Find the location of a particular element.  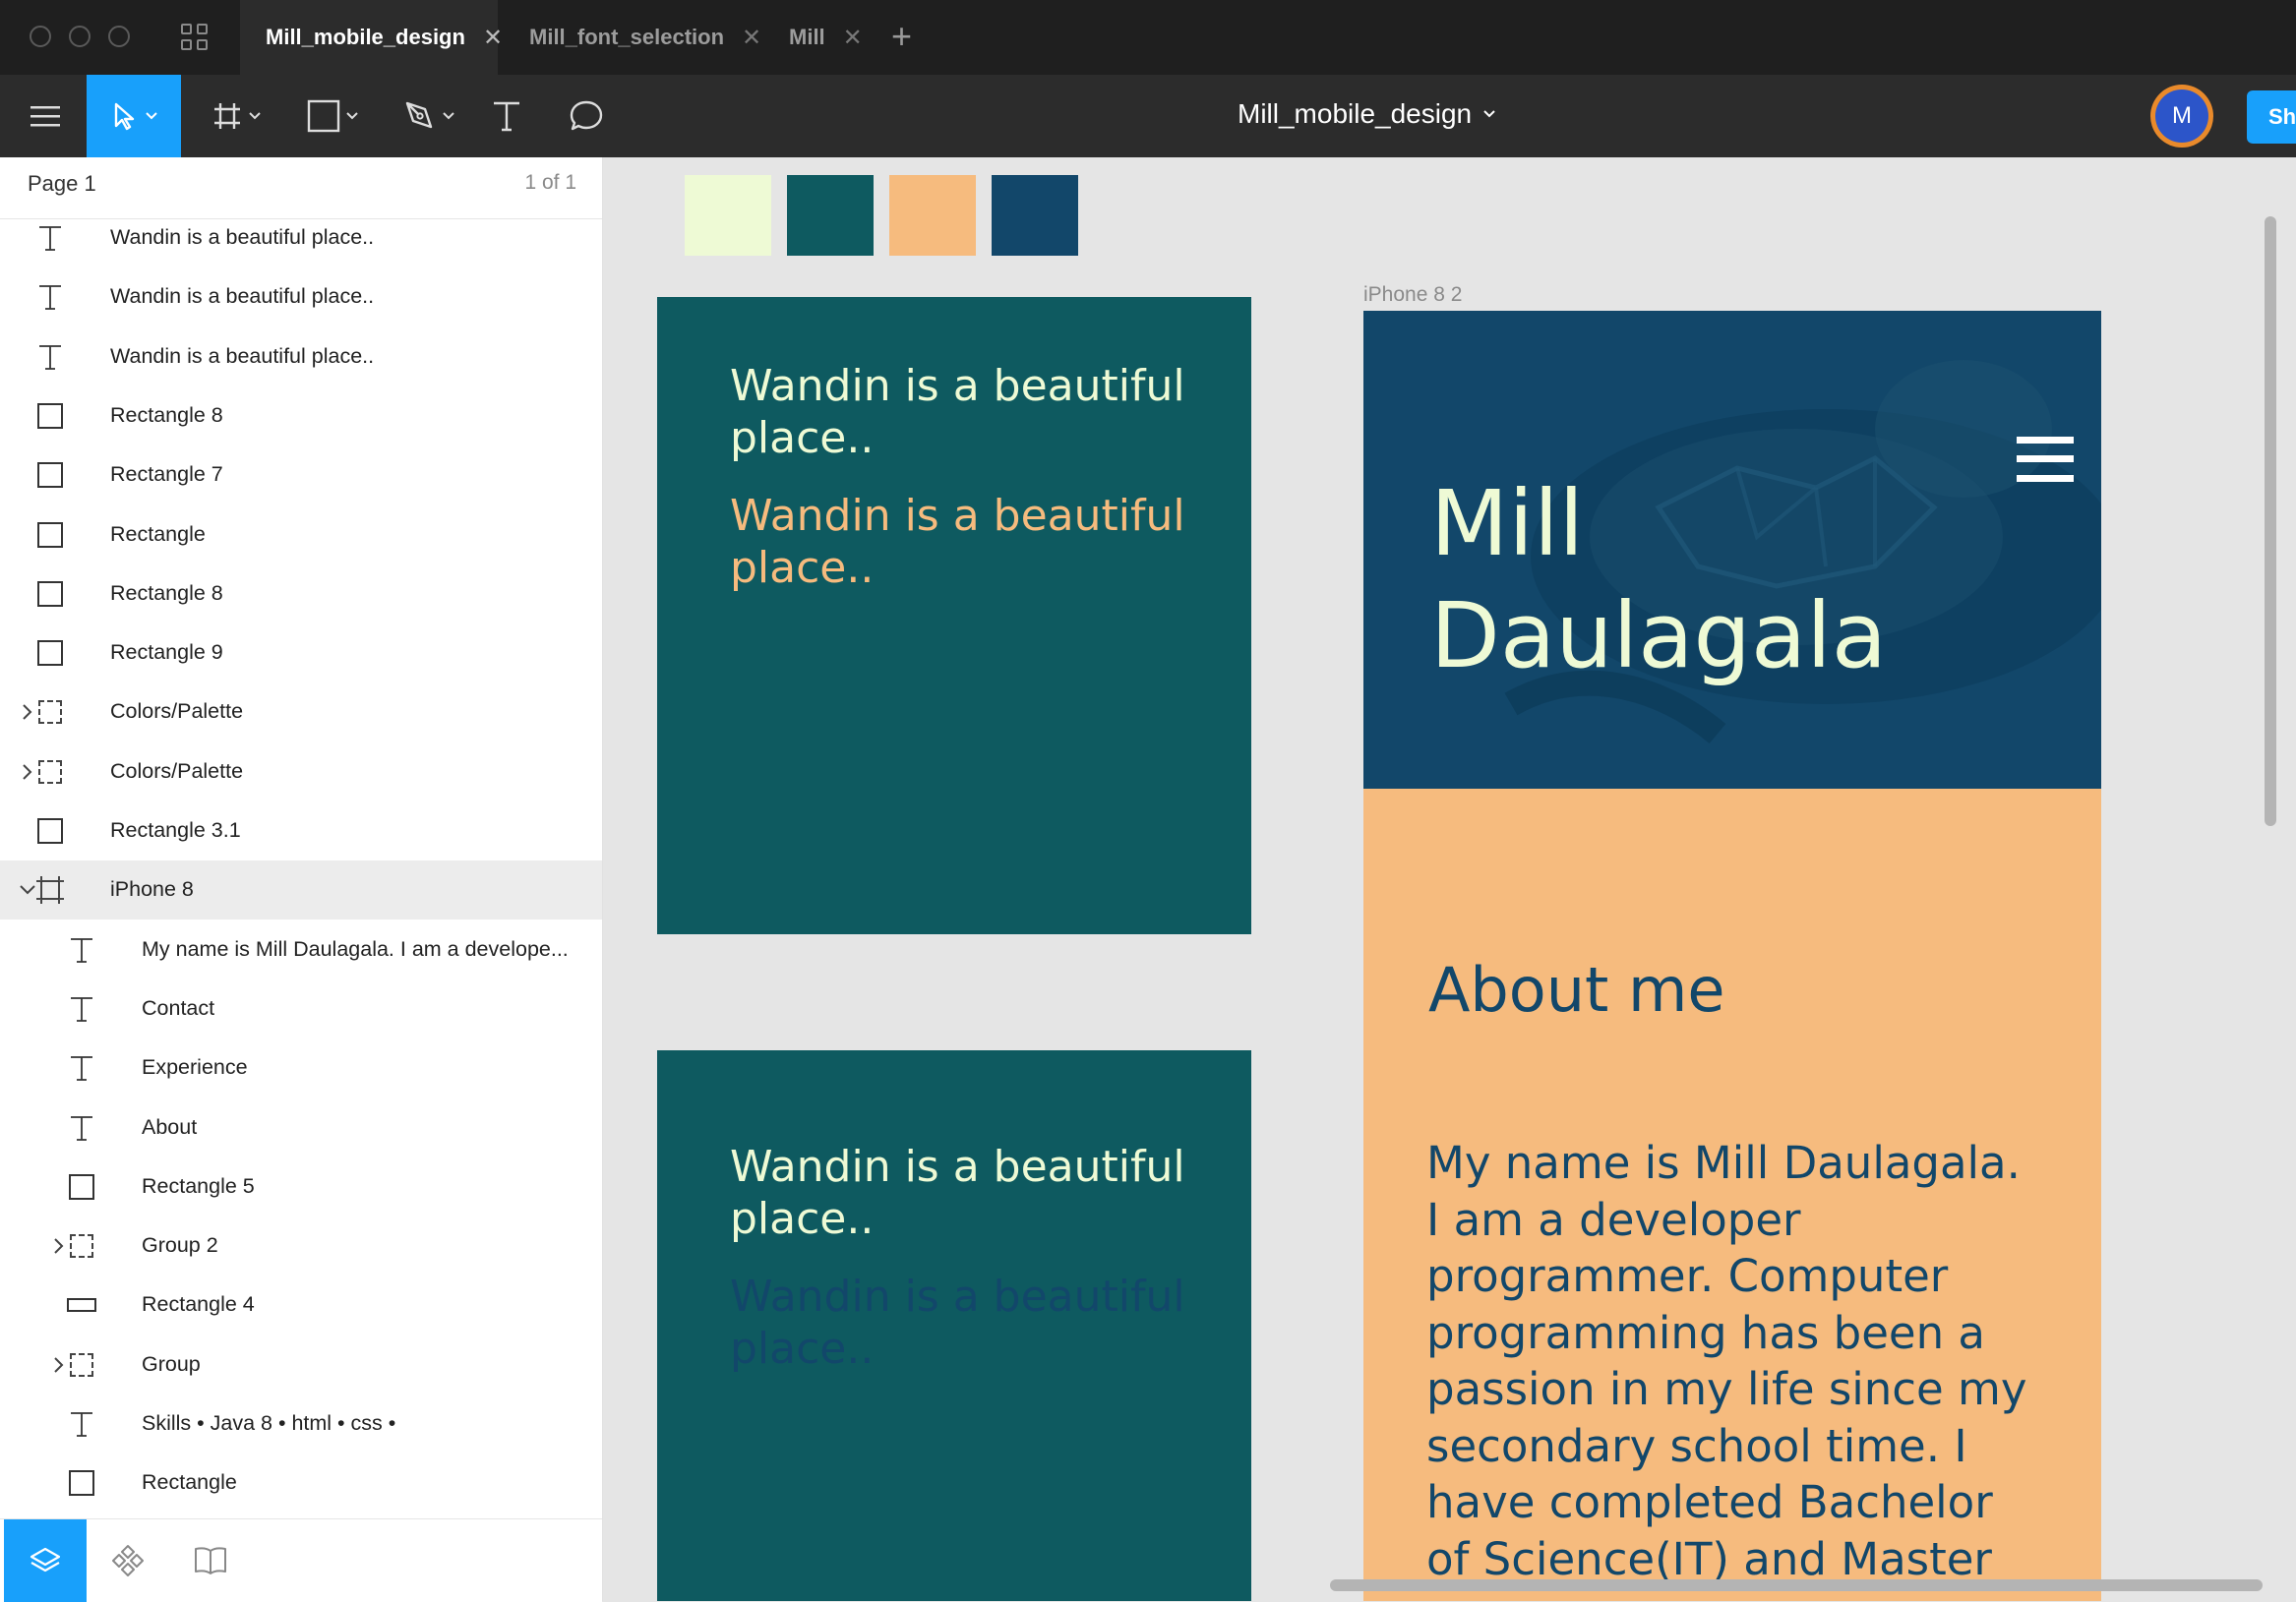

layer-row: iPhone 8 is located at coordinates (301, 890).